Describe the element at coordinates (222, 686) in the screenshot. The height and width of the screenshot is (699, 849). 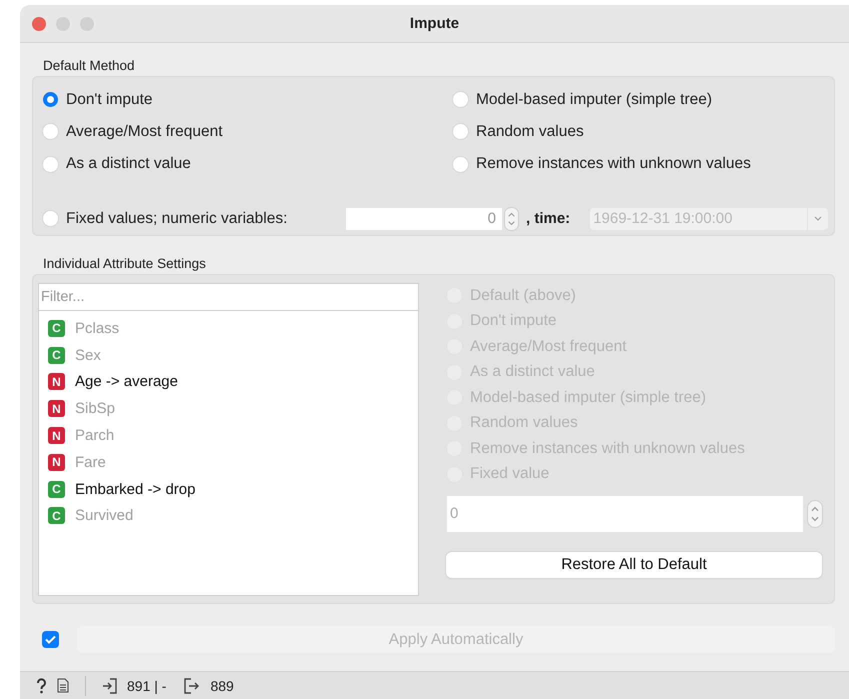
I see `output-count: 889` at that location.